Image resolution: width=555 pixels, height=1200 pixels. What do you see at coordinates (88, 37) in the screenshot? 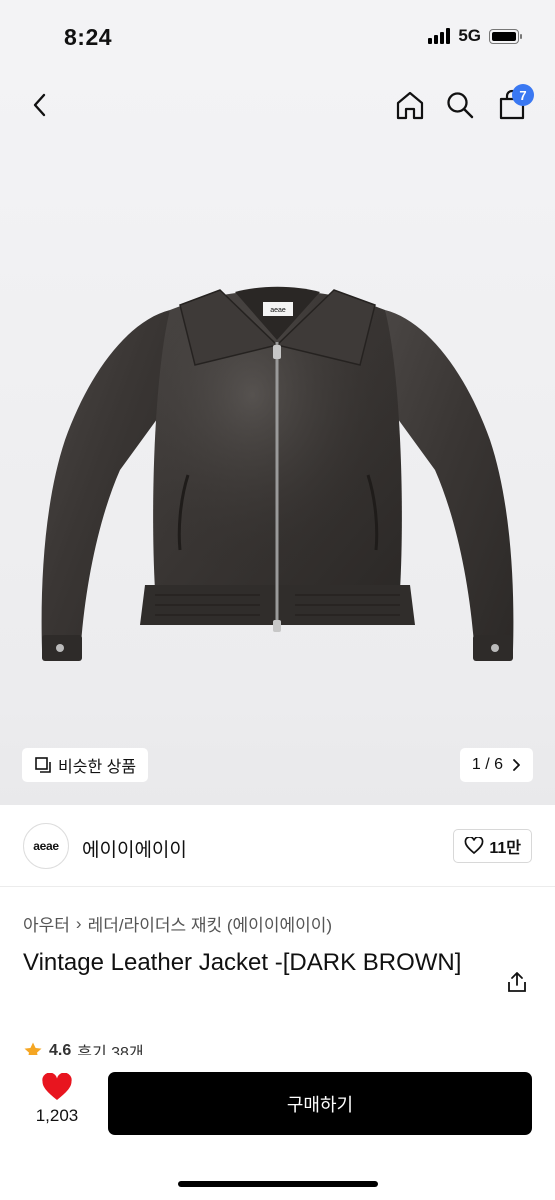
I see `status-time: 8:24` at bounding box center [88, 37].